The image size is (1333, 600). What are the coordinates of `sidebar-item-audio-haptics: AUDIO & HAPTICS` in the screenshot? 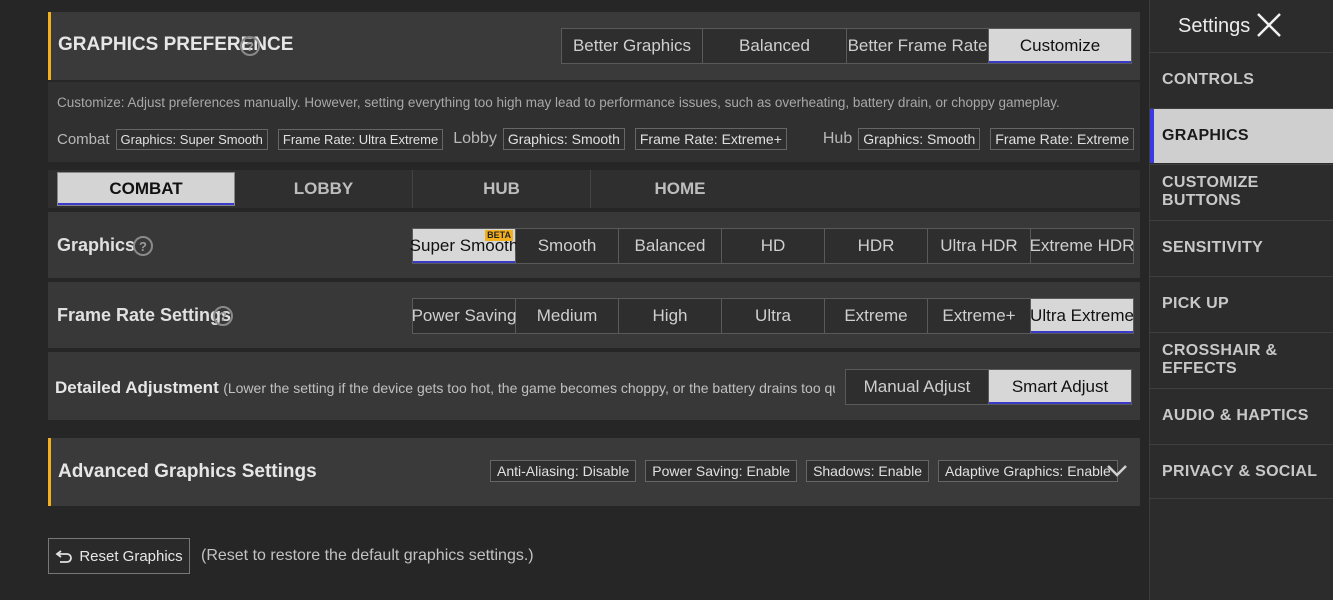 It's located at (1241, 415).